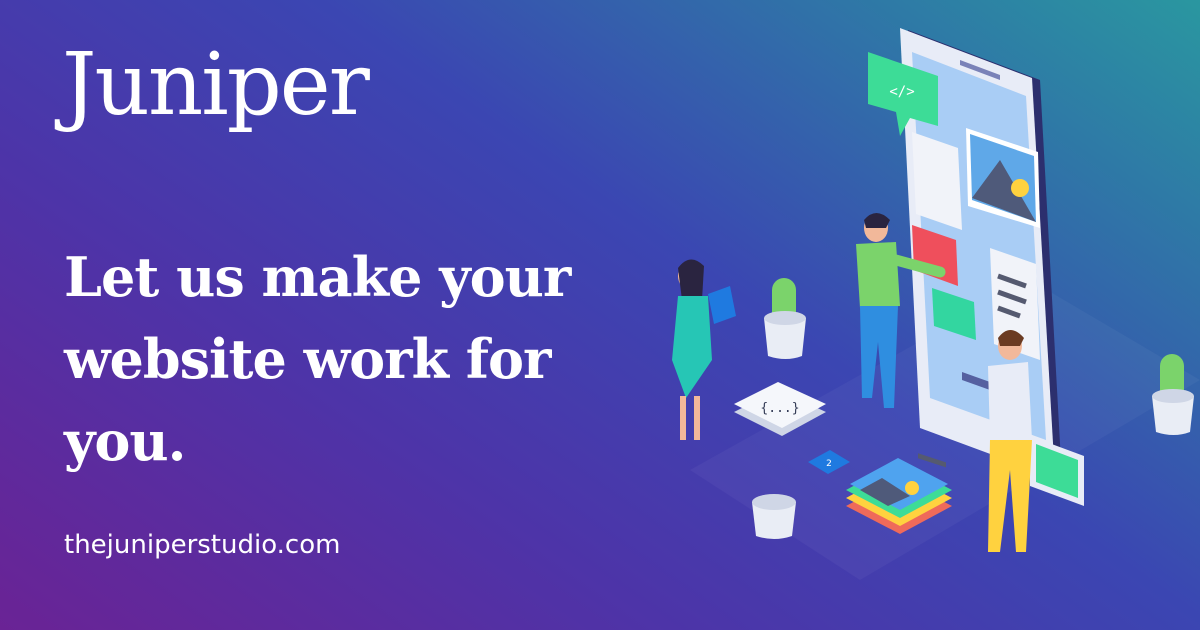  I want to click on website-url: thejuniperstudio.com, so click(202, 545).